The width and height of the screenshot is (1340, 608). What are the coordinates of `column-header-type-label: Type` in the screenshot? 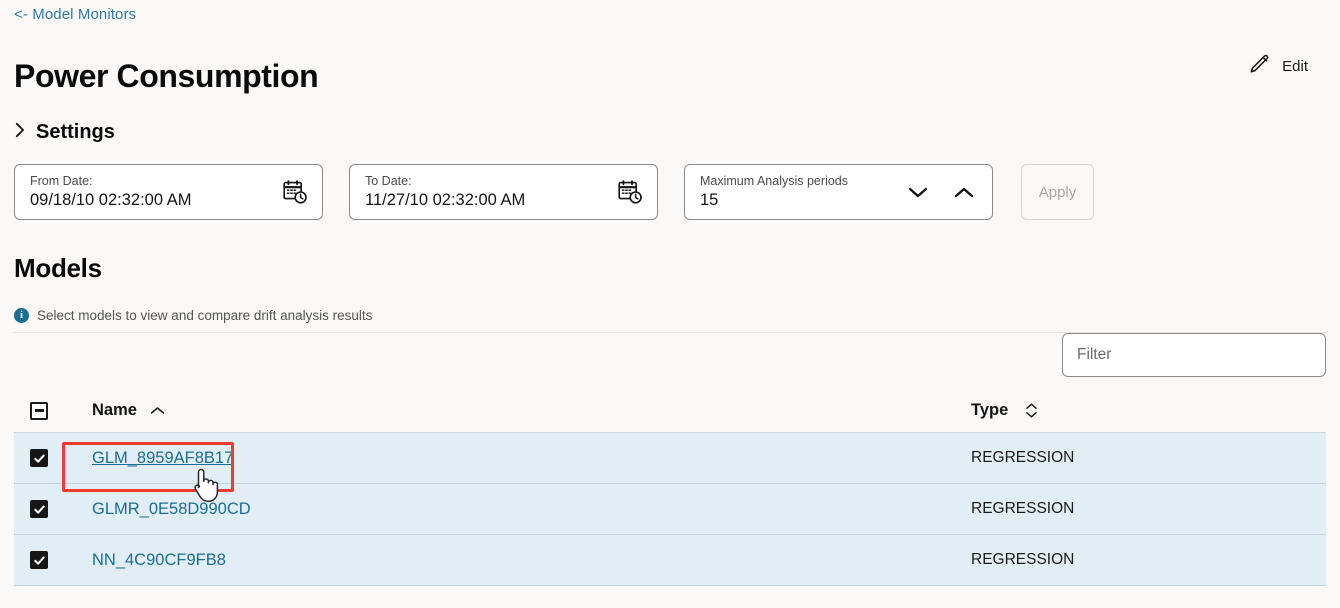 It's located at (990, 410).